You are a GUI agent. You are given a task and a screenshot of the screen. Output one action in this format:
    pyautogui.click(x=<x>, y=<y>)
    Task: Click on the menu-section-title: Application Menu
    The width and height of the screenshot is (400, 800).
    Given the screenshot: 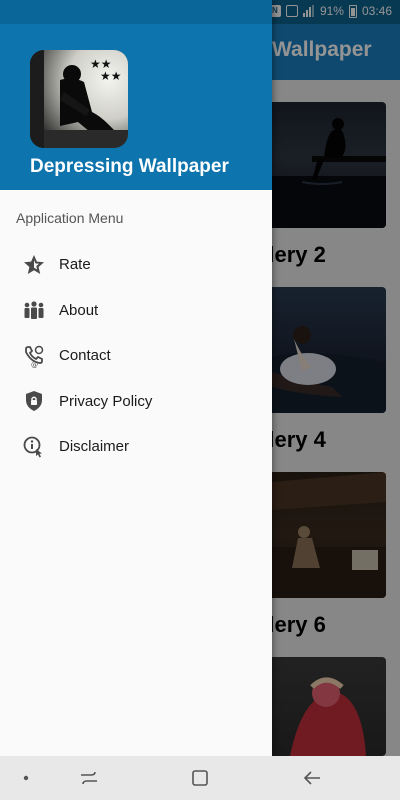 What is the action you would take?
    pyautogui.click(x=70, y=218)
    